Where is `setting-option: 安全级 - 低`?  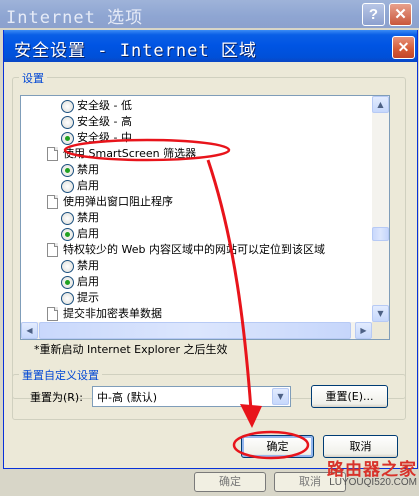
setting-option: 安全级 - 低 is located at coordinates (196, 106).